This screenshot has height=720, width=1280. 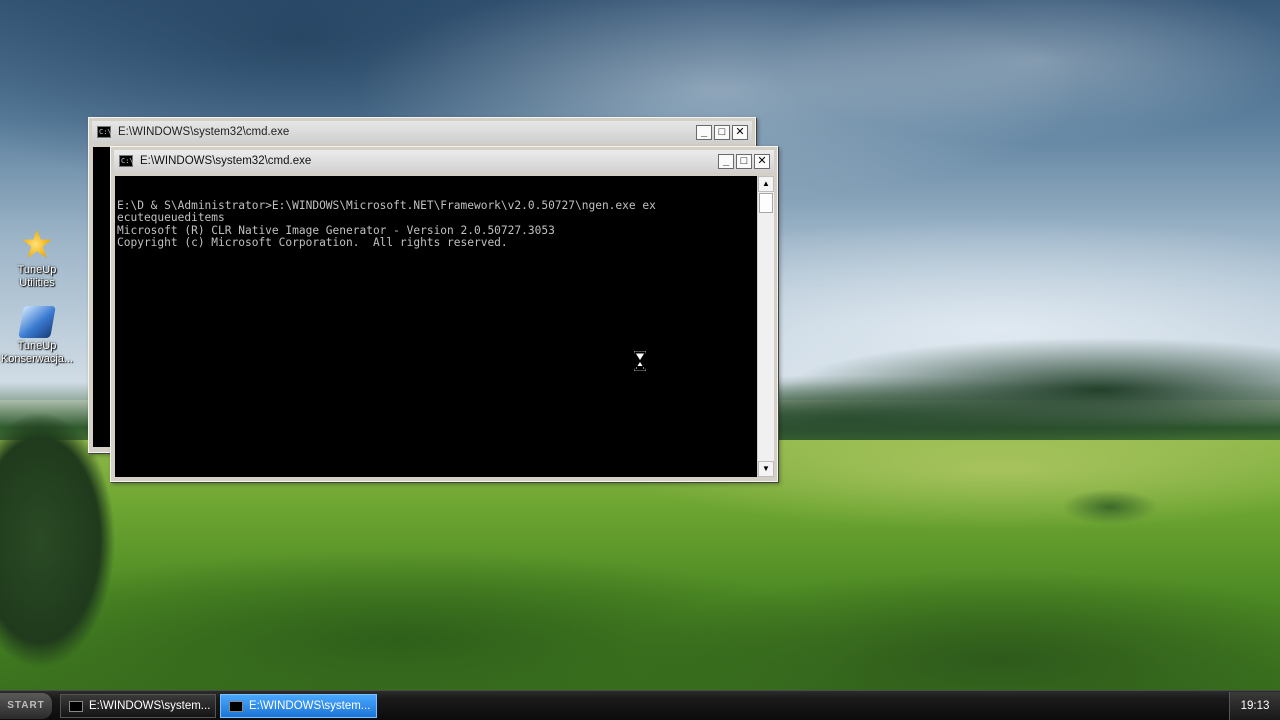 What do you see at coordinates (37, 260) in the screenshot?
I see `desktop-icon-tuneup-utilities: TuneUp Utilities` at bounding box center [37, 260].